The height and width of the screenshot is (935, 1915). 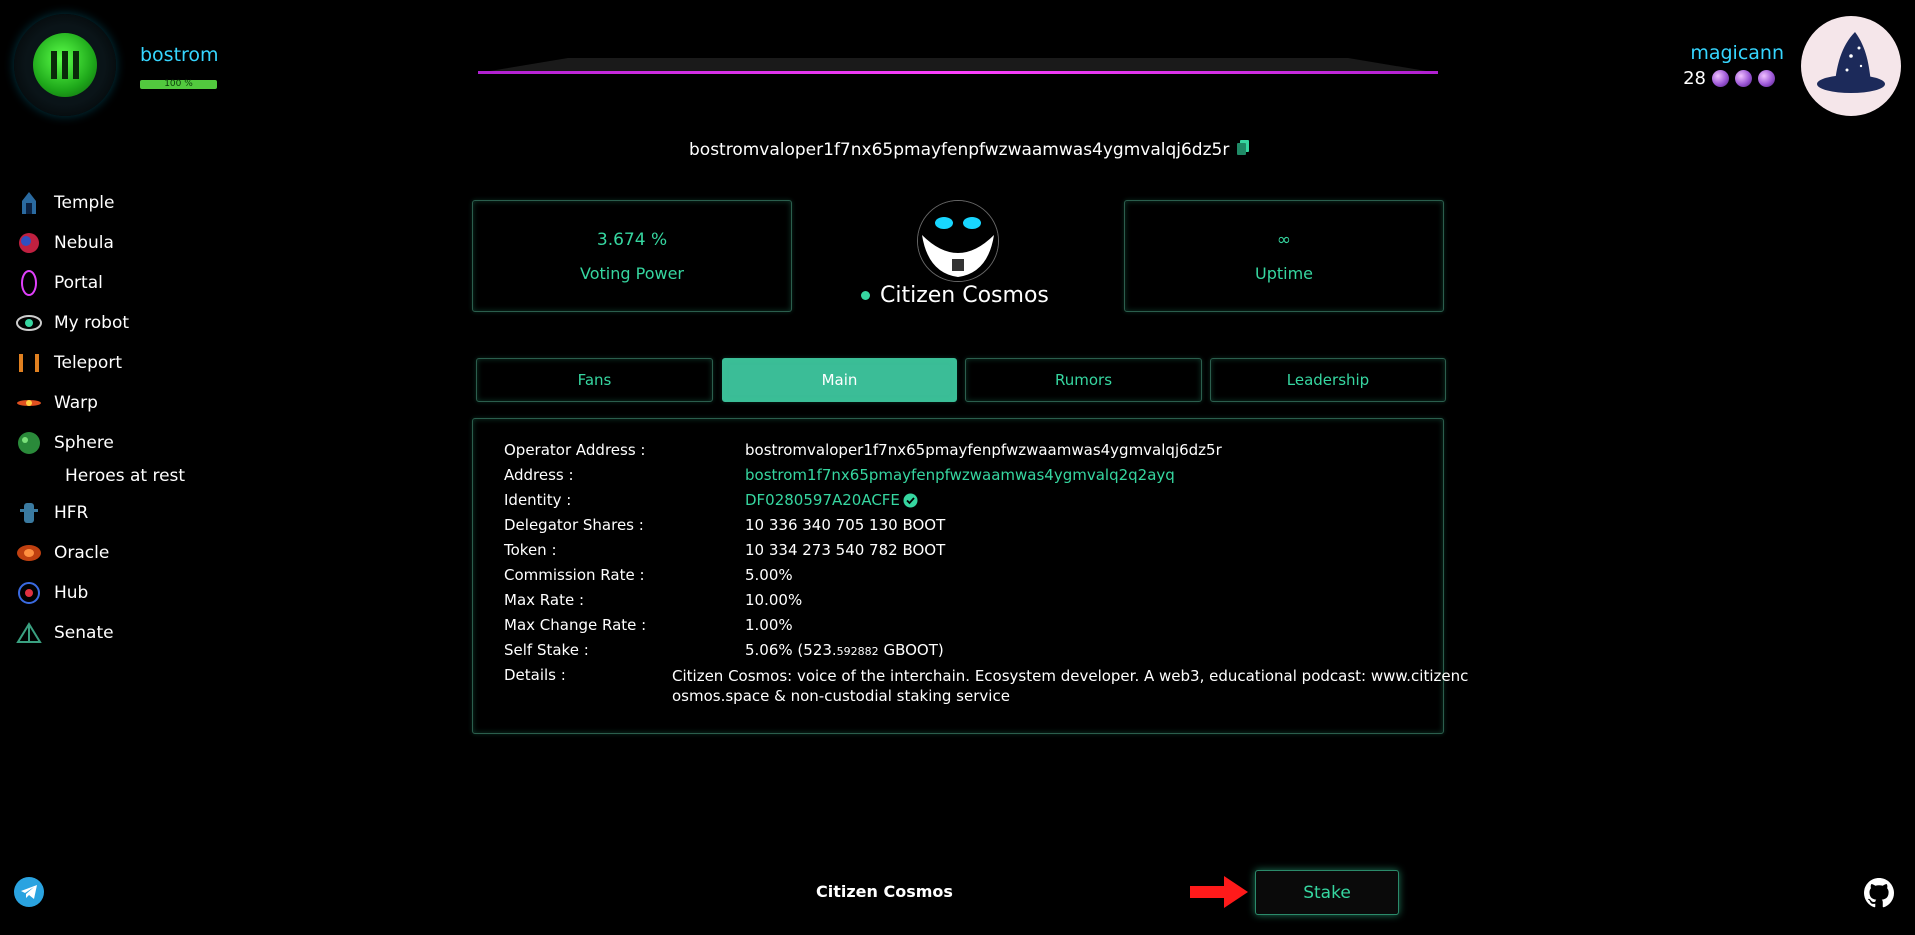 What do you see at coordinates (791, 650) in the screenshot?
I see `self-stake-main: 5.06% (523.` at bounding box center [791, 650].